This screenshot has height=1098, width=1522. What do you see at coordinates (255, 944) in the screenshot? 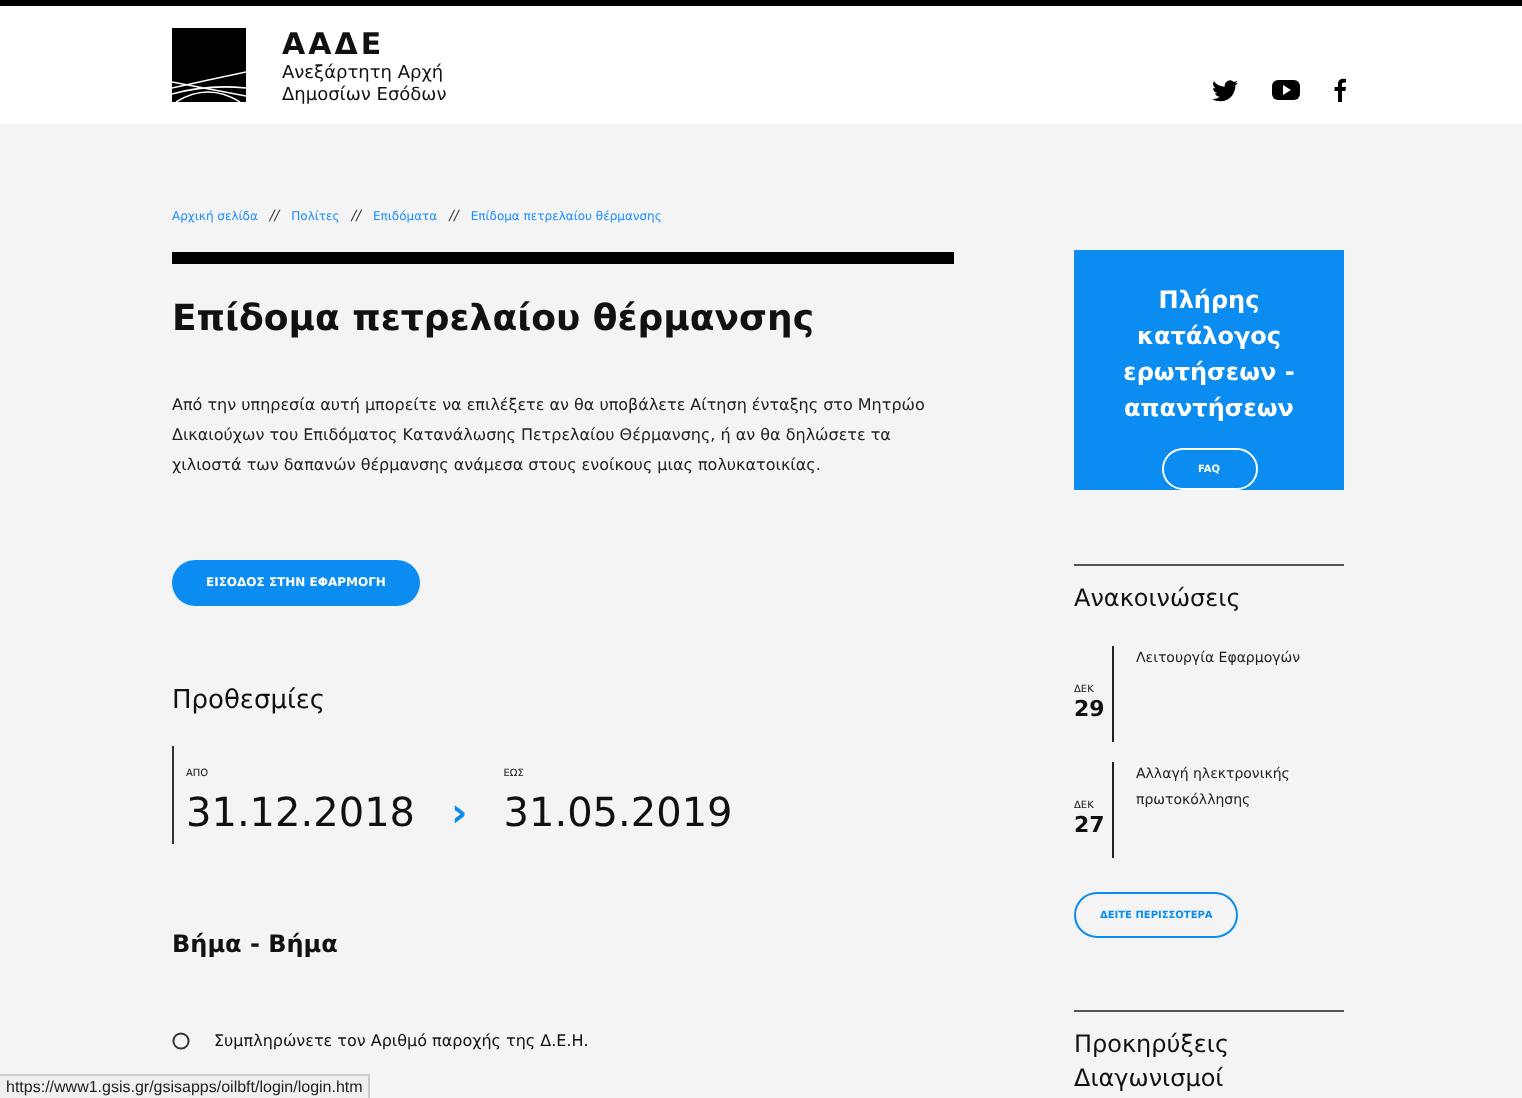
I see `section-heading: Βήμα - Βήμα` at bounding box center [255, 944].